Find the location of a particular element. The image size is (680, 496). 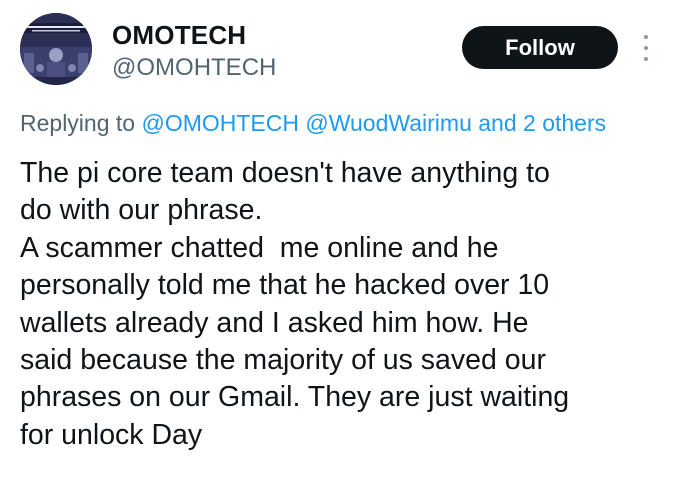

reply-prefix: Replying to is located at coordinates (78, 123).